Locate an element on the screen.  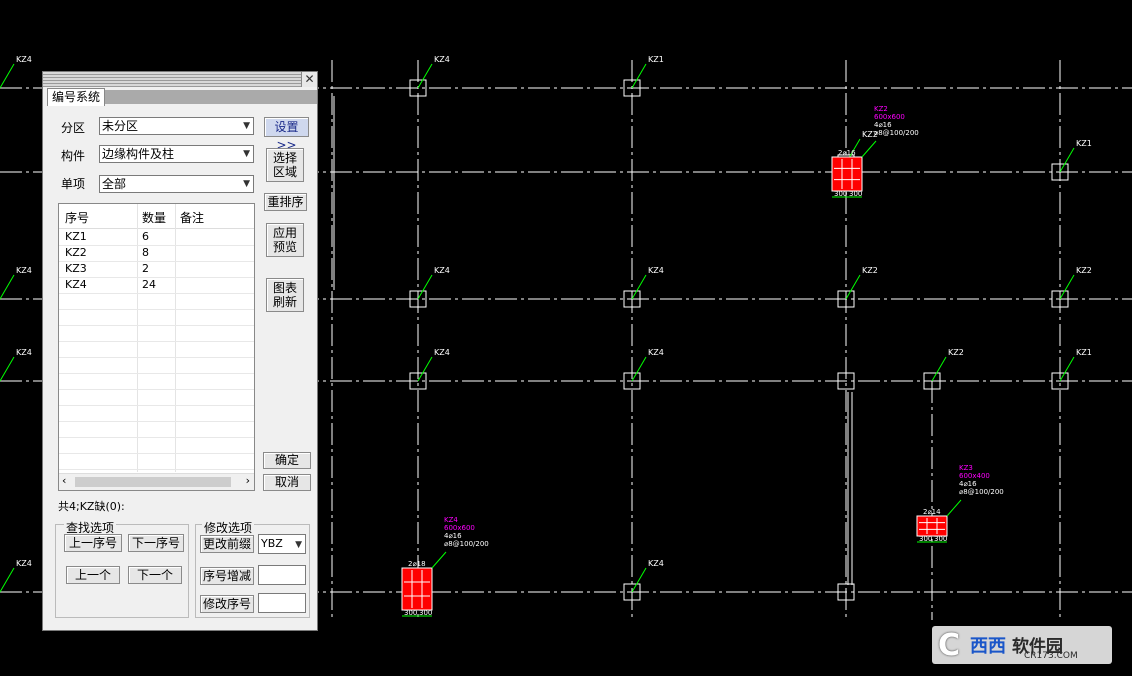
change-prefix-button: 更改前缀 is located at coordinates (227, 544).